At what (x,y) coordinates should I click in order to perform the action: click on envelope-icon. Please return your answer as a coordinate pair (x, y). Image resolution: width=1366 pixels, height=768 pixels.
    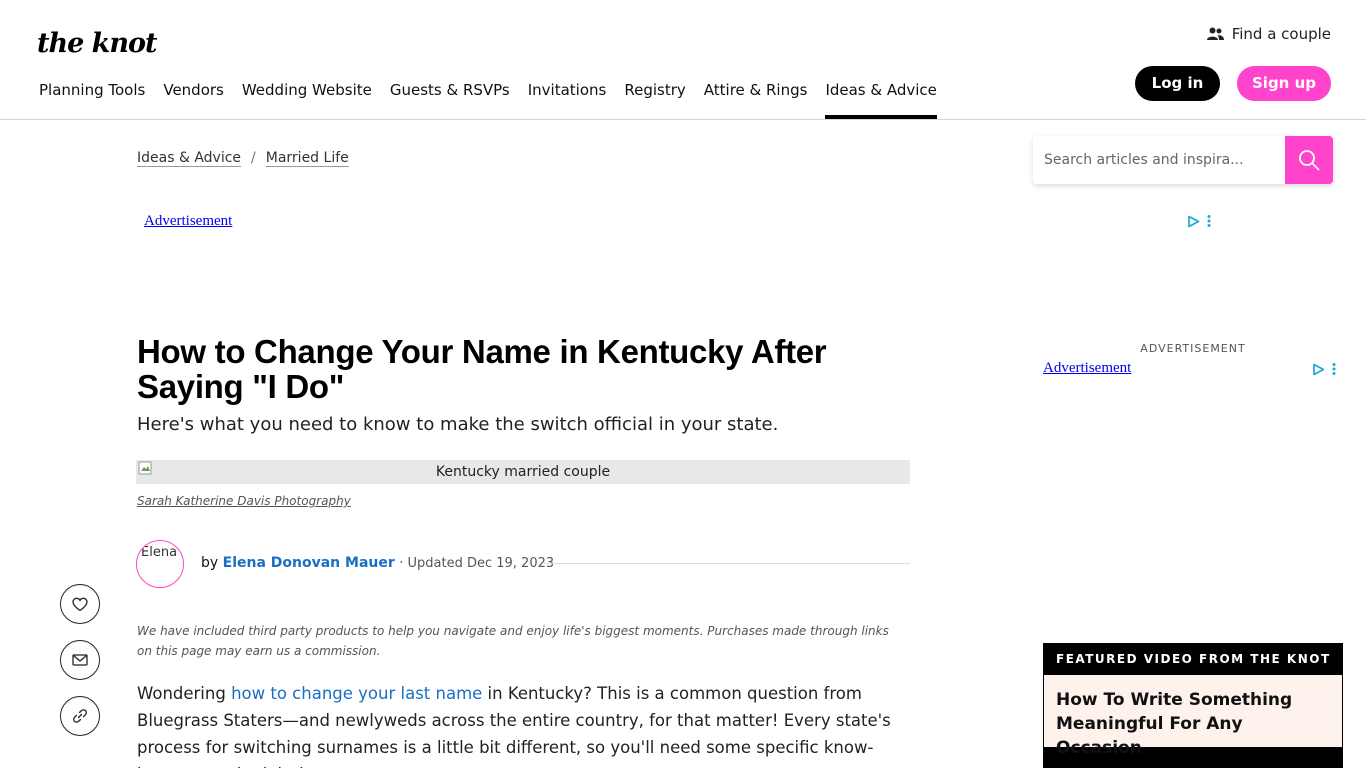
    Looking at the image, I should click on (80, 660).